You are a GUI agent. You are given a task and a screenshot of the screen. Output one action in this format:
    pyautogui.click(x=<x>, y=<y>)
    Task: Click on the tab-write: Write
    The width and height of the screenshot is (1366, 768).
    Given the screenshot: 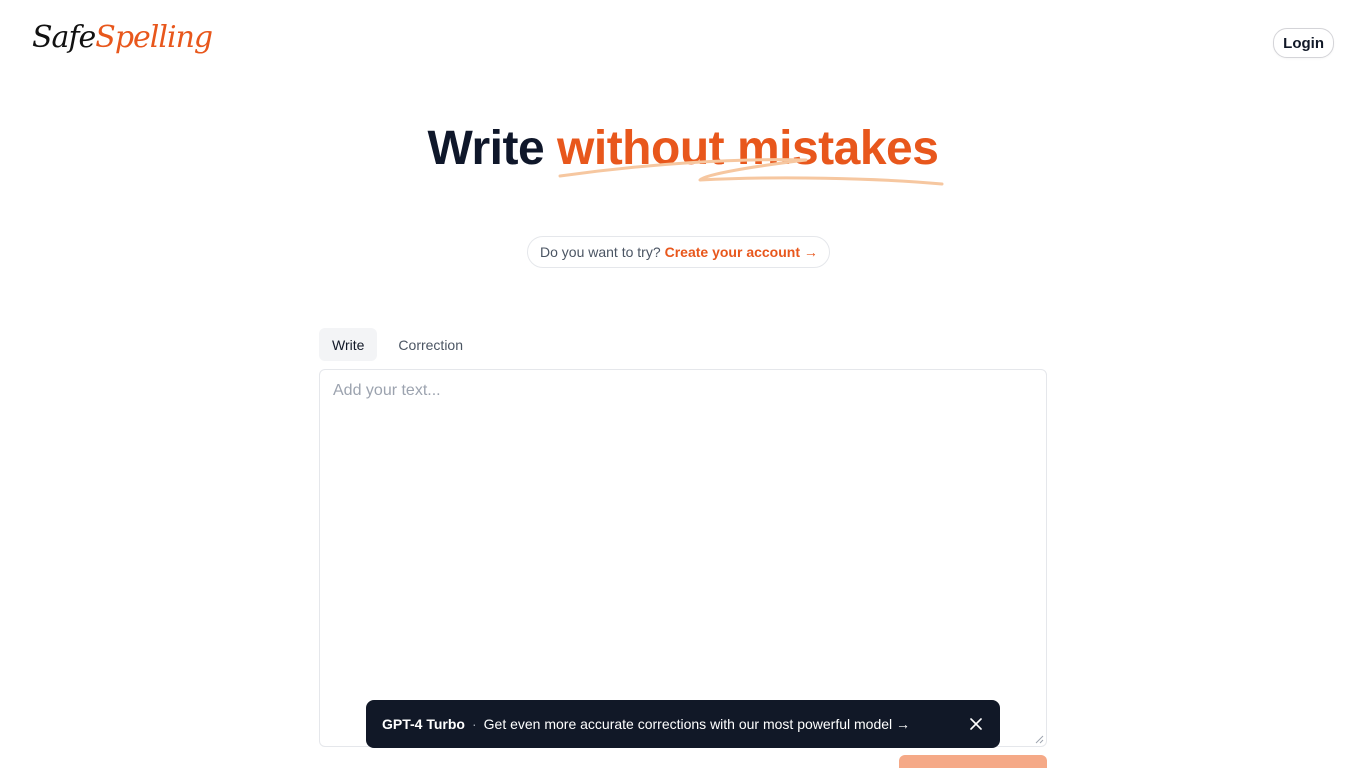 What is the action you would take?
    pyautogui.click(x=348, y=344)
    